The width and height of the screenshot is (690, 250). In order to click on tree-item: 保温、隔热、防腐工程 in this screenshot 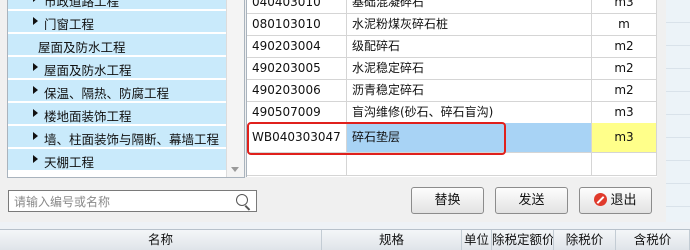, I will do `click(117, 91)`.